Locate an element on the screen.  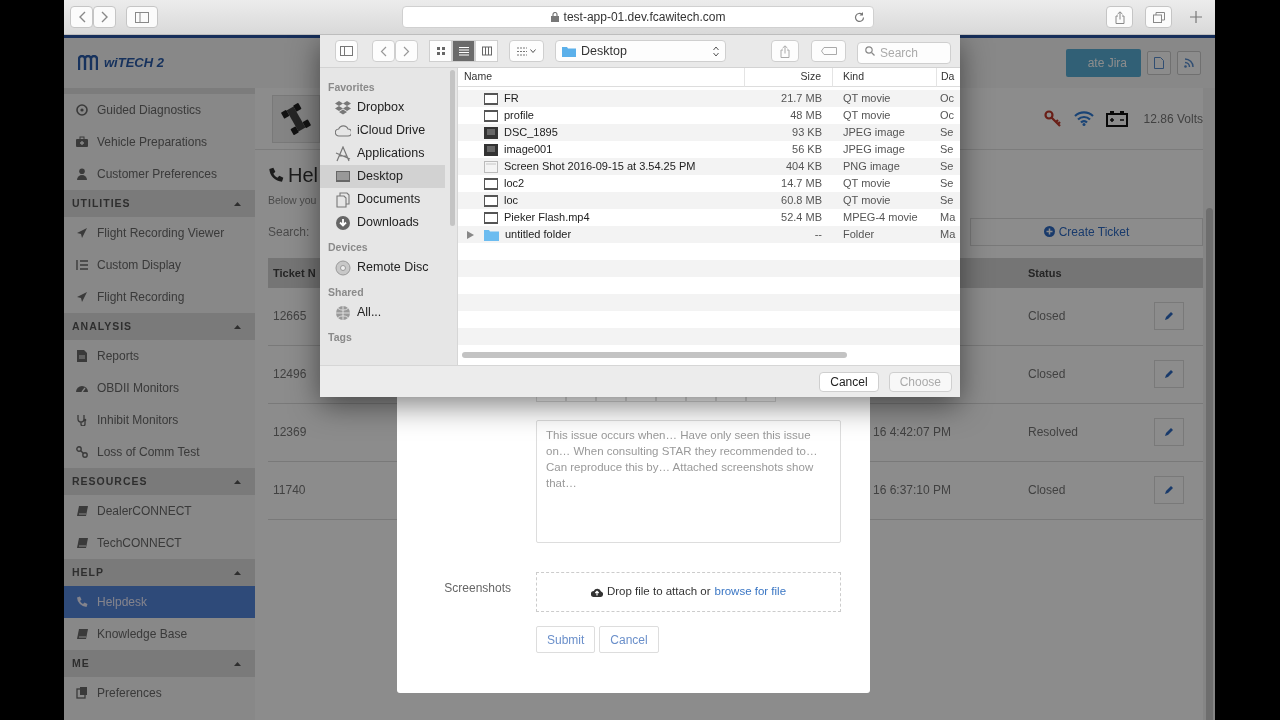
sidebar-item: Dropbox is located at coordinates (382, 107).